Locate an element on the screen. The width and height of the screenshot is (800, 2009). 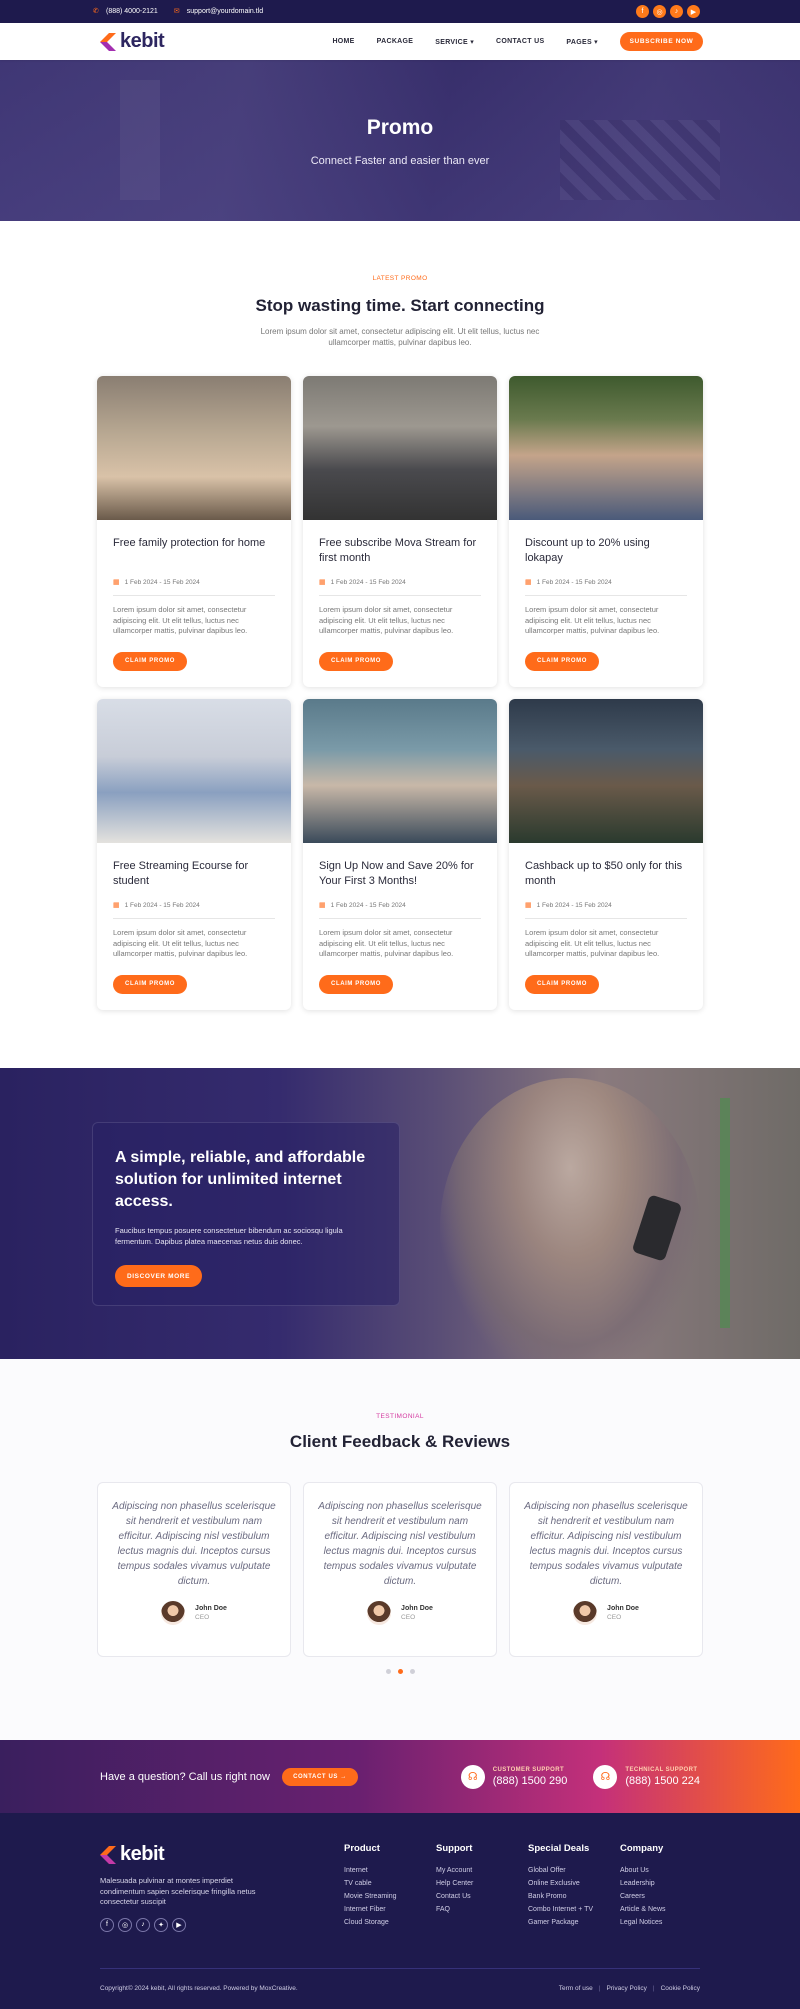
customer-support: ☊ CUSTOMER SUPPORT (888) 1500 290 is located at coordinates (514, 1776).